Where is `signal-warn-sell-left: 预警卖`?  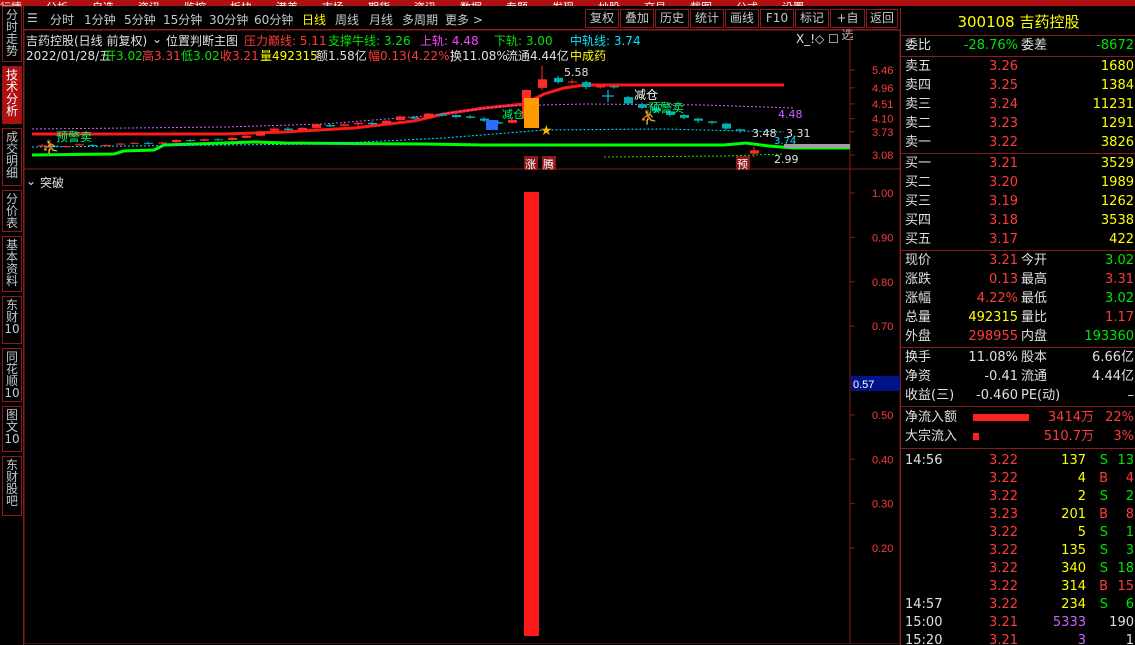 signal-warn-sell-left: 预警卖 is located at coordinates (74, 136).